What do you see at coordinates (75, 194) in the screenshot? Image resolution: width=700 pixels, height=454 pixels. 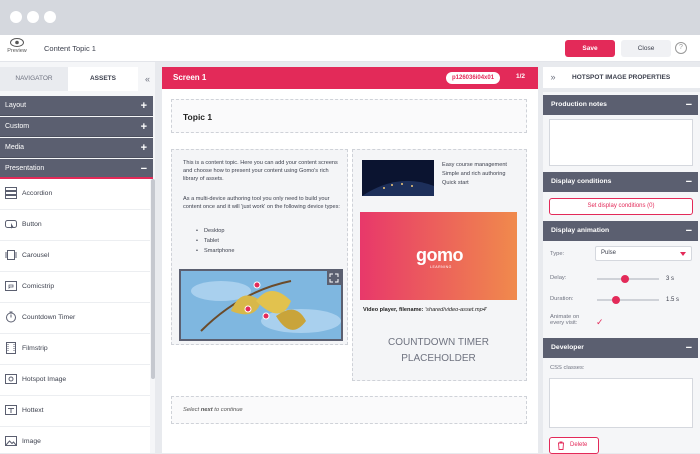 I see `asset-accordion: Accordion` at bounding box center [75, 194].